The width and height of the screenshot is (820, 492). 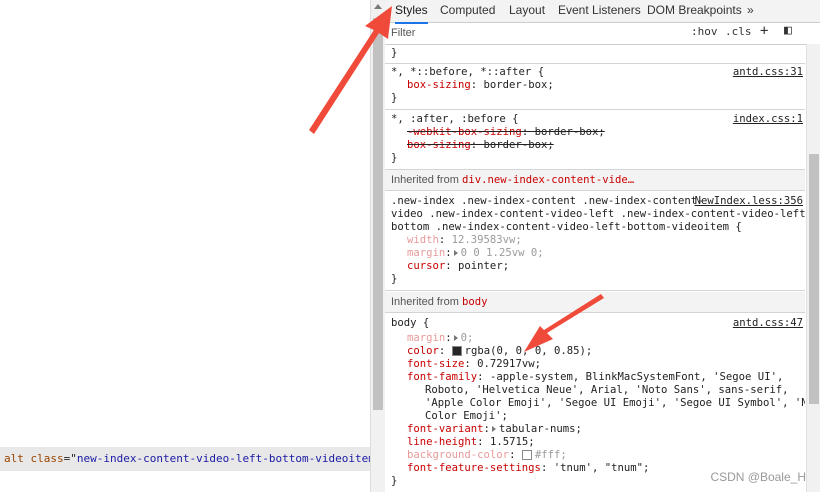 I want to click on styles-scroll-thumb, so click(x=814, y=279).